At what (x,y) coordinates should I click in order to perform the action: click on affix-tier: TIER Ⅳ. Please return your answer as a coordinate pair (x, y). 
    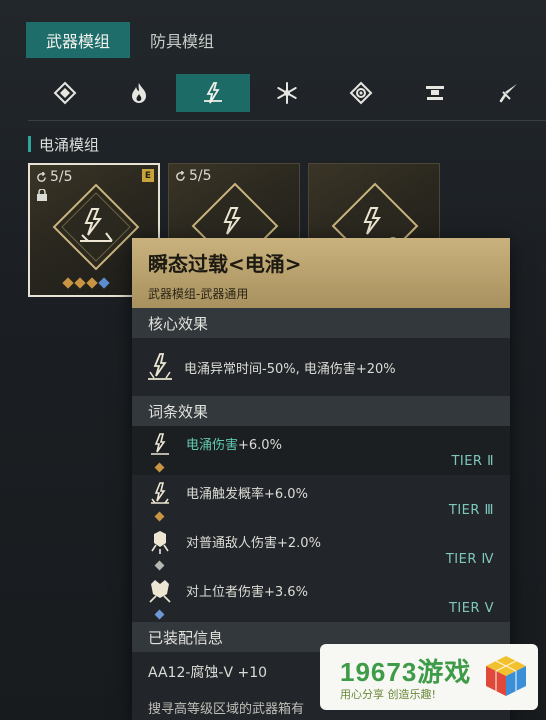
    Looking at the image, I should click on (469, 559).